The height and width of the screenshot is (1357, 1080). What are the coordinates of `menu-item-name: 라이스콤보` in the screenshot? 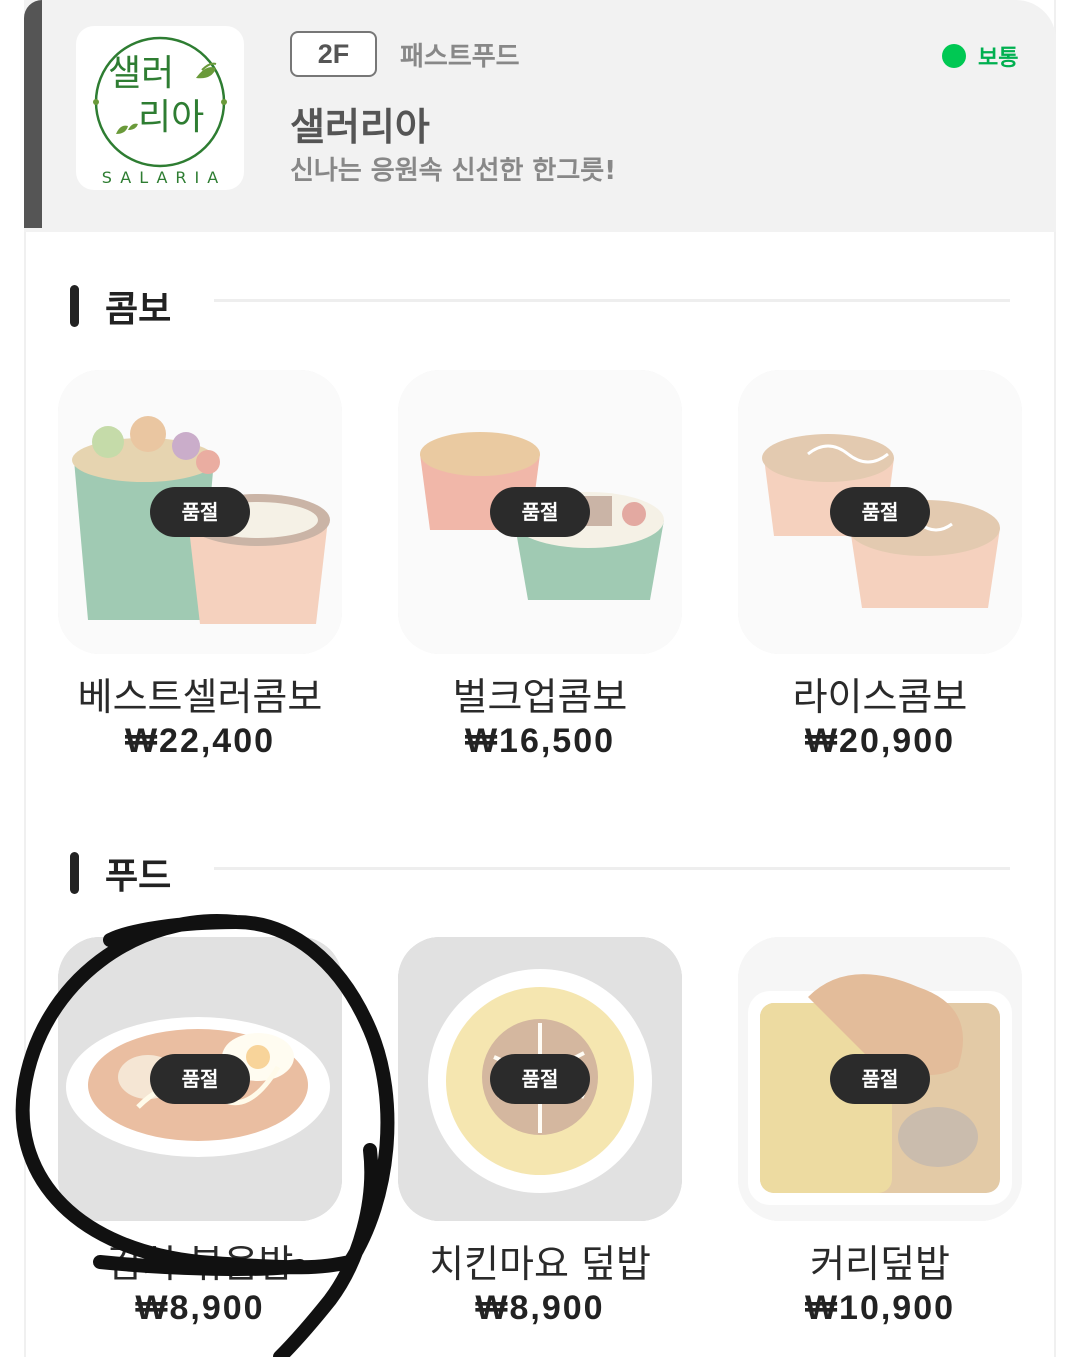 It's located at (880, 697).